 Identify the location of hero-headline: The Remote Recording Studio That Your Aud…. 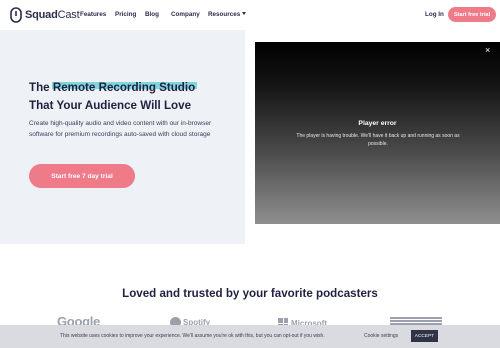
(112, 96).